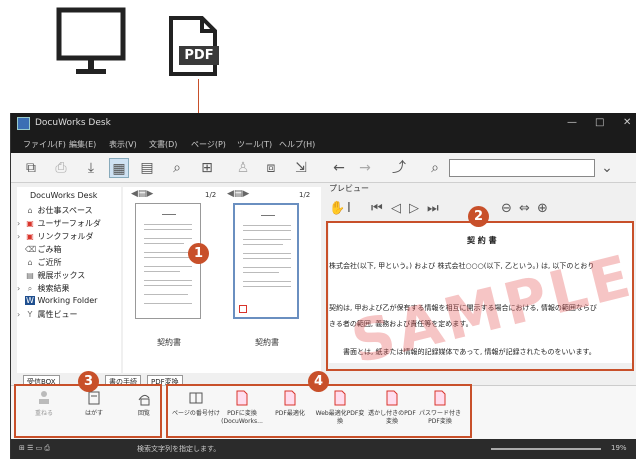  What do you see at coordinates (65, 236) in the screenshot?
I see `tree-item-label: リンクフォルダ` at bounding box center [65, 236].